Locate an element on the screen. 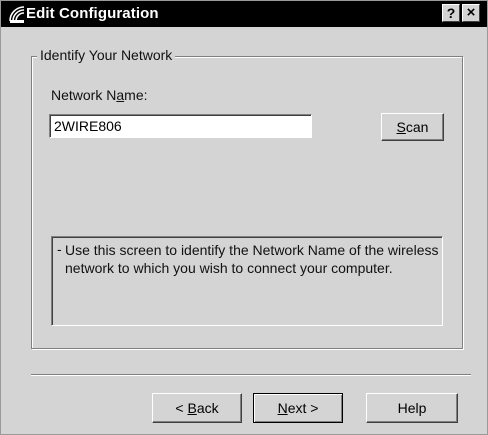  help-title-button: ? is located at coordinates (451, 13).